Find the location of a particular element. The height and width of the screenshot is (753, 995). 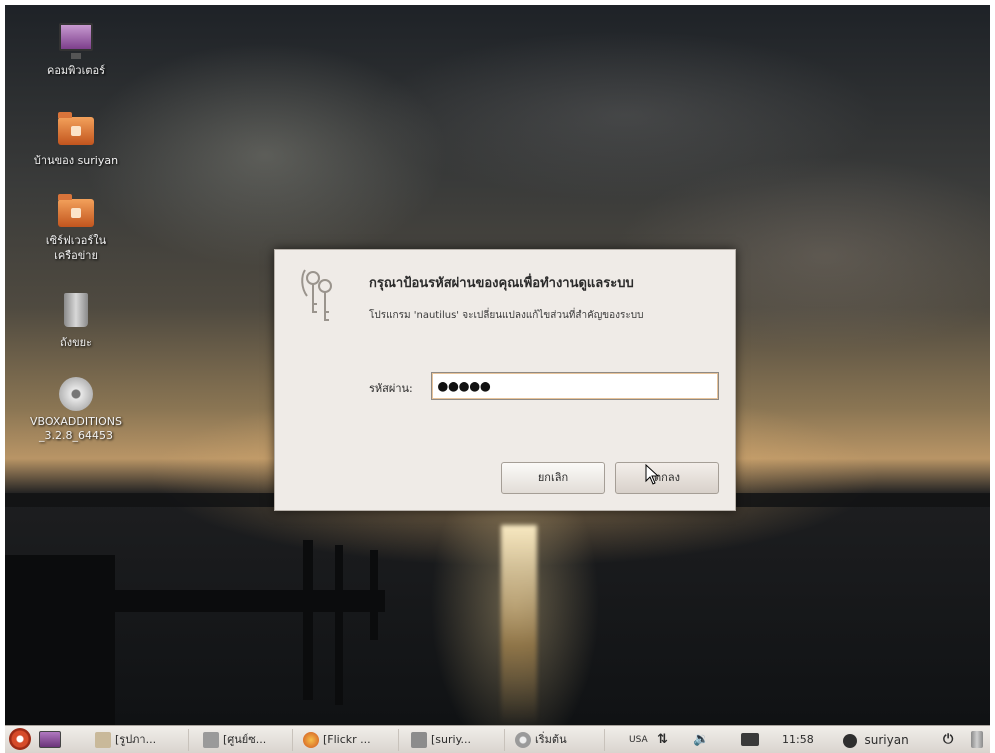

keys-icon is located at coordinates (316, 295).